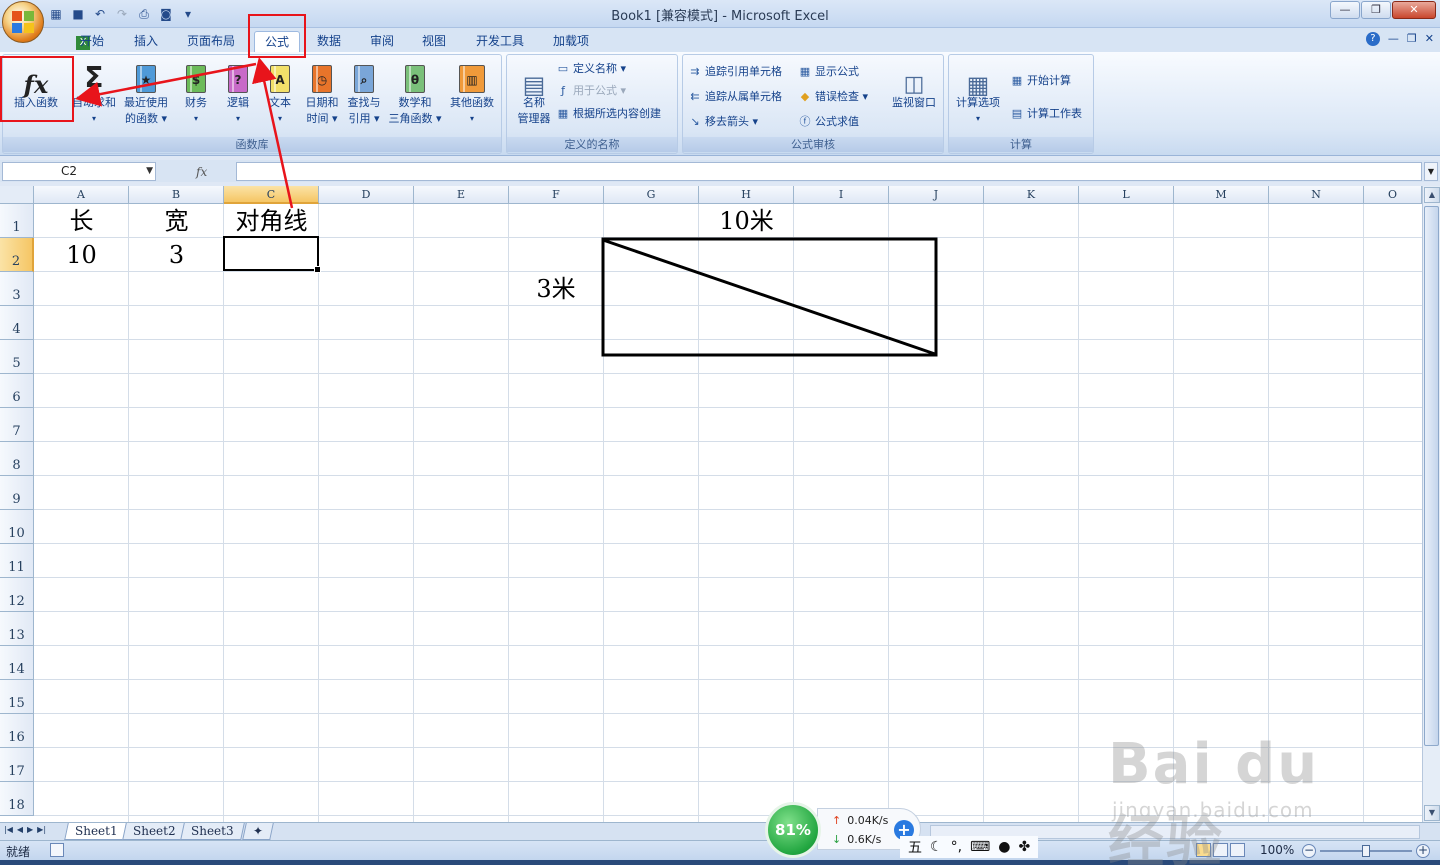 This screenshot has width=1440, height=865. I want to click on recent-functions-button: ★ 最近使用 的函数 ▾, so click(146, 93).